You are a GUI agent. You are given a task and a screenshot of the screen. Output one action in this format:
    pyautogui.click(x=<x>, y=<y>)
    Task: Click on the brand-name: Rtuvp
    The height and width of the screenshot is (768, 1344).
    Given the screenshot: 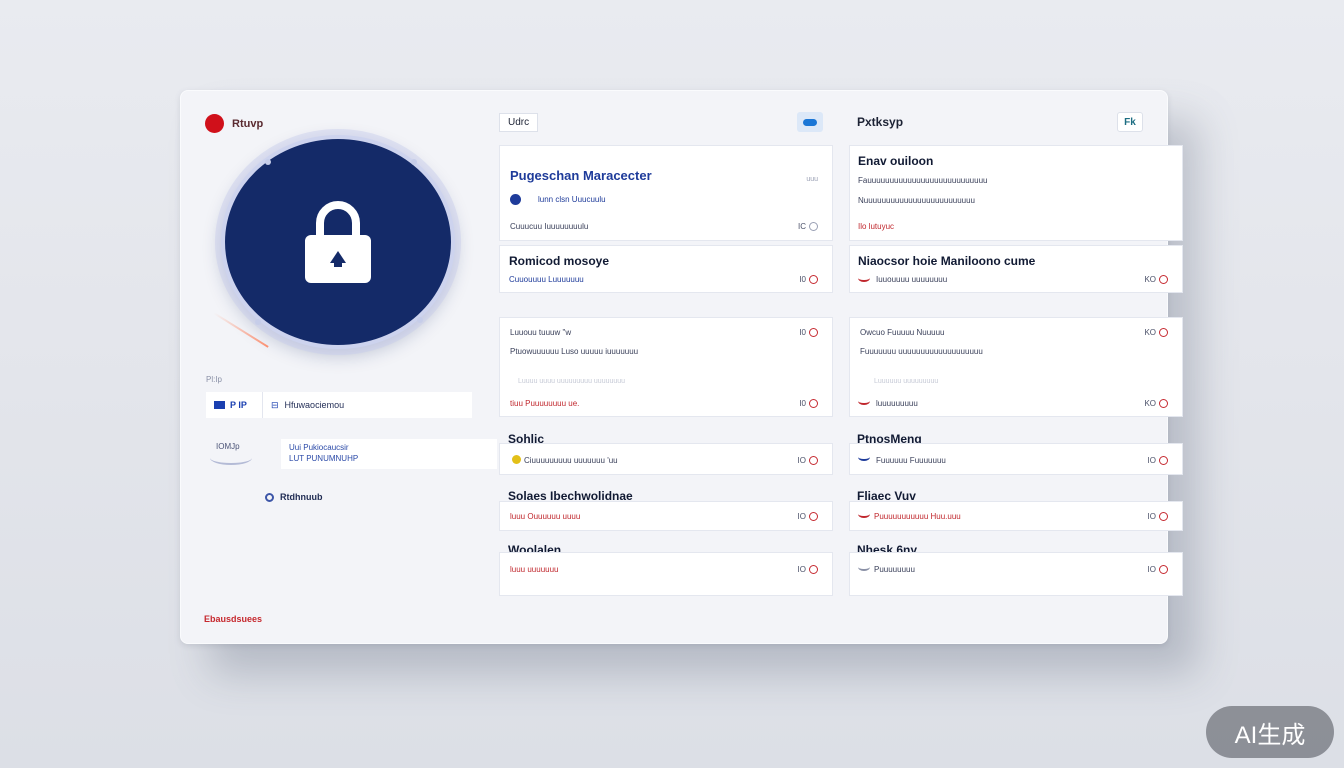 What is the action you would take?
    pyautogui.click(x=248, y=123)
    